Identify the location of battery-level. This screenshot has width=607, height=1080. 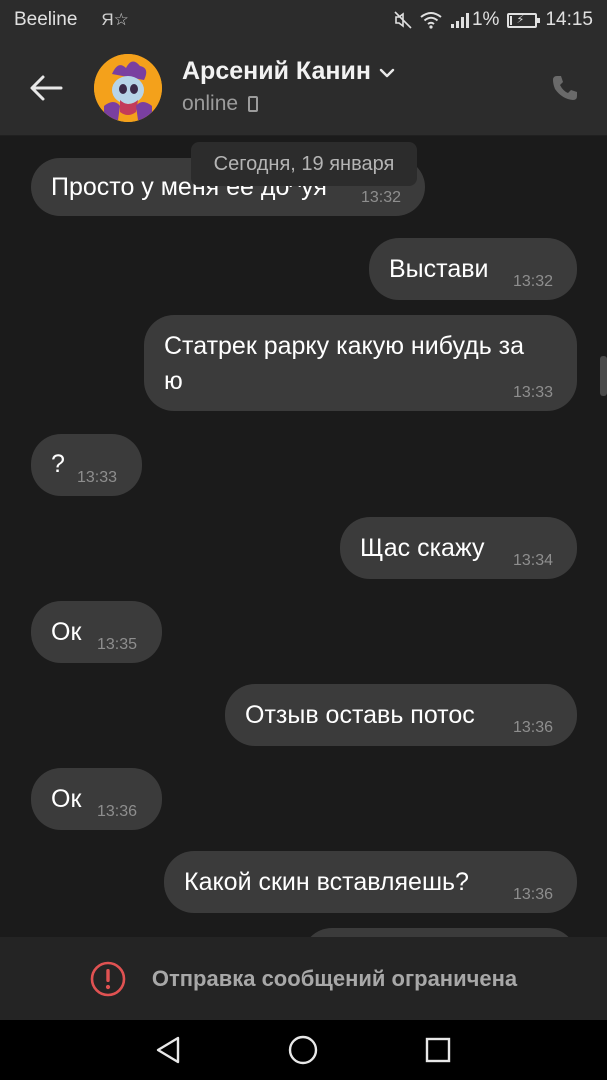
(511, 20).